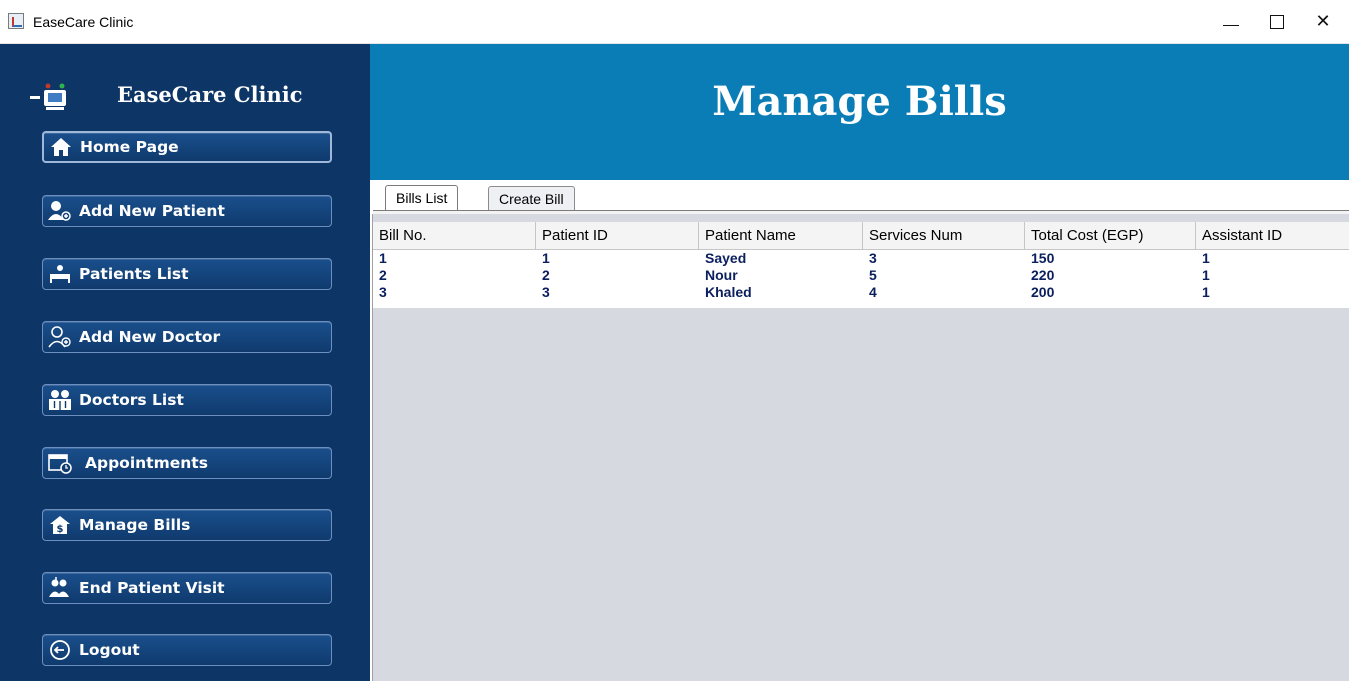  I want to click on sidebar-item-doctors-list: Doctors List, so click(187, 400).